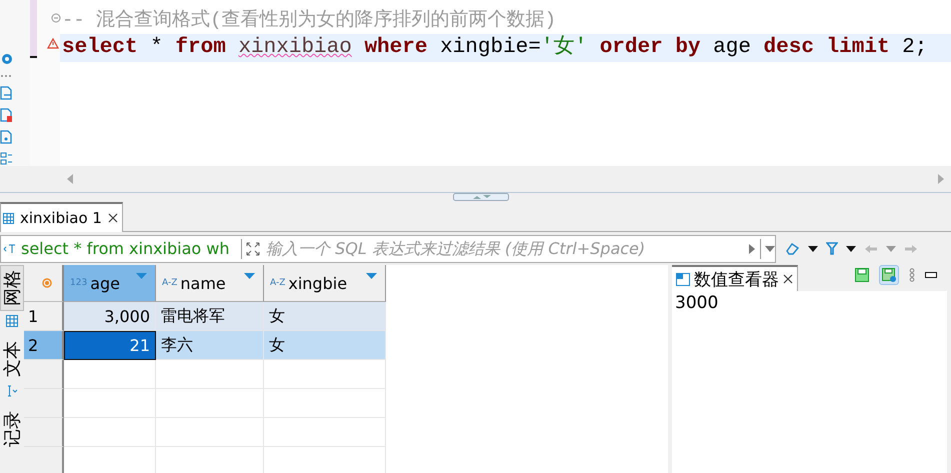 This screenshot has height=473, width=951. Describe the element at coordinates (504, 248) in the screenshot. I see `filter-input: 输入一个 SQL 表达式来过滤结果 (使用 Ctrl+Space)` at that location.